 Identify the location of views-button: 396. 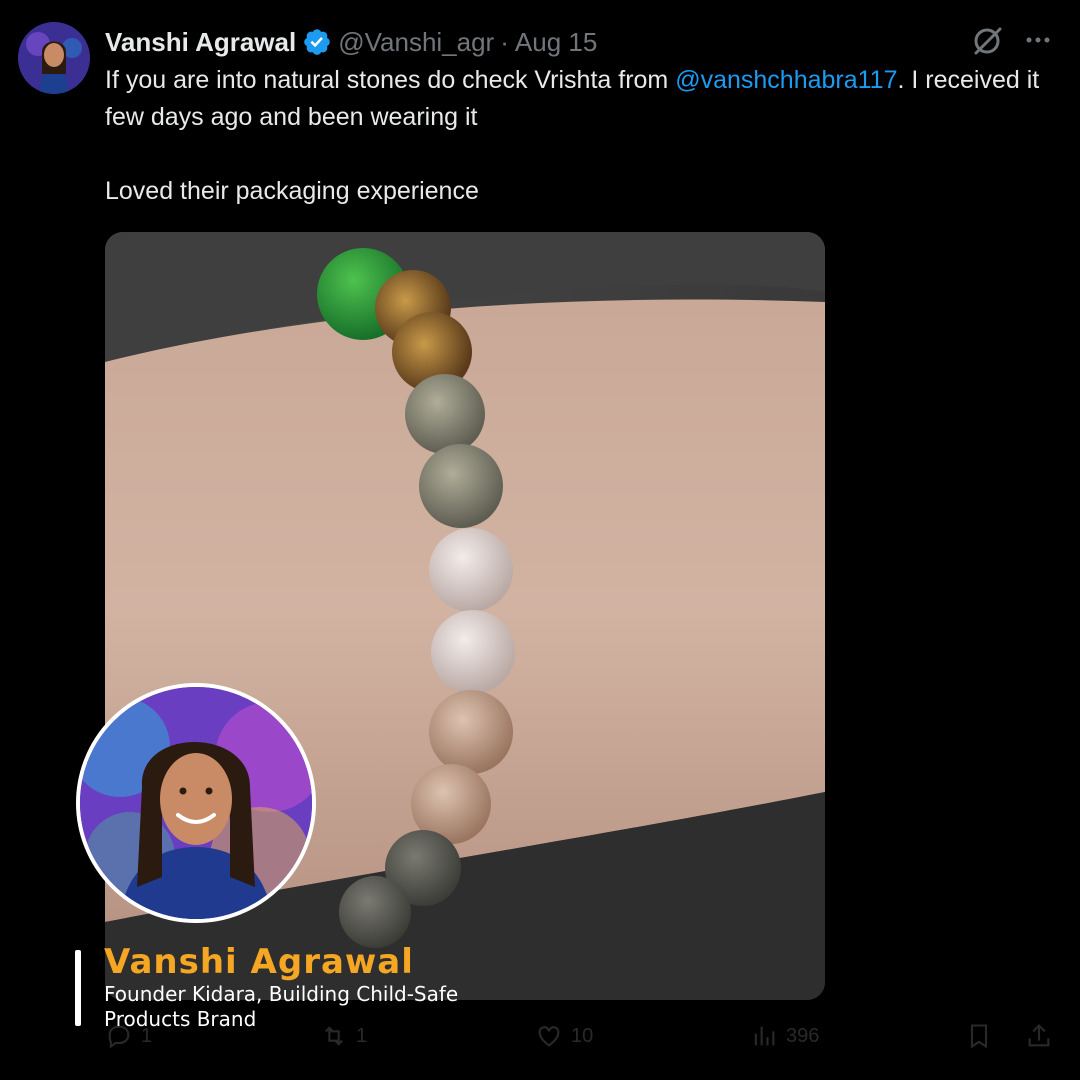
(784, 1036).